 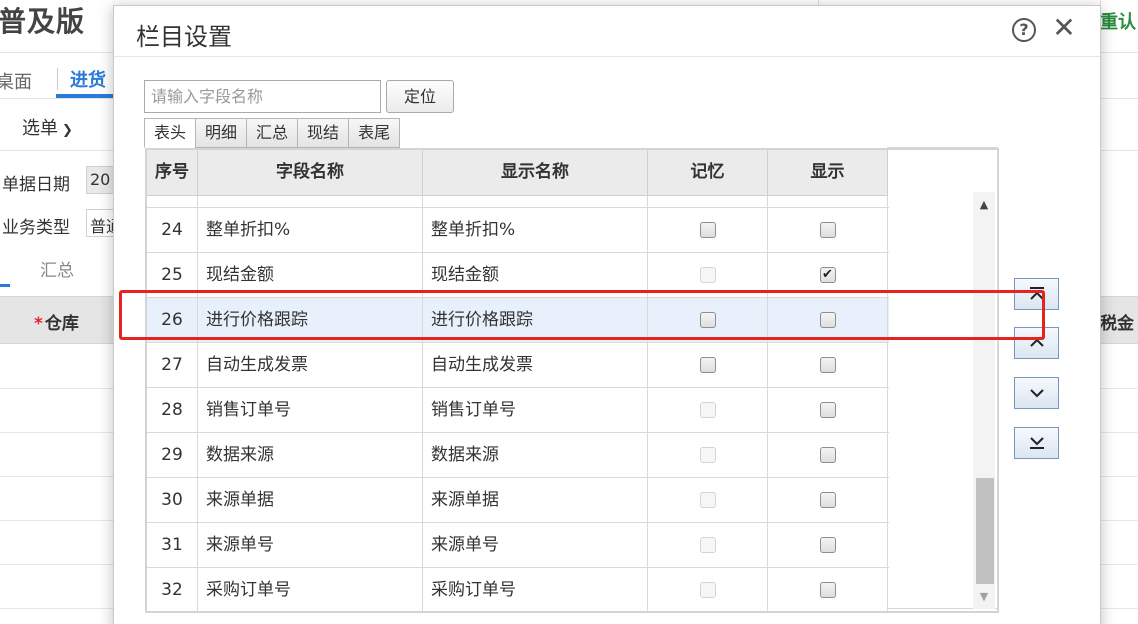 I want to click on active-tab-indicator, so click(x=5, y=285).